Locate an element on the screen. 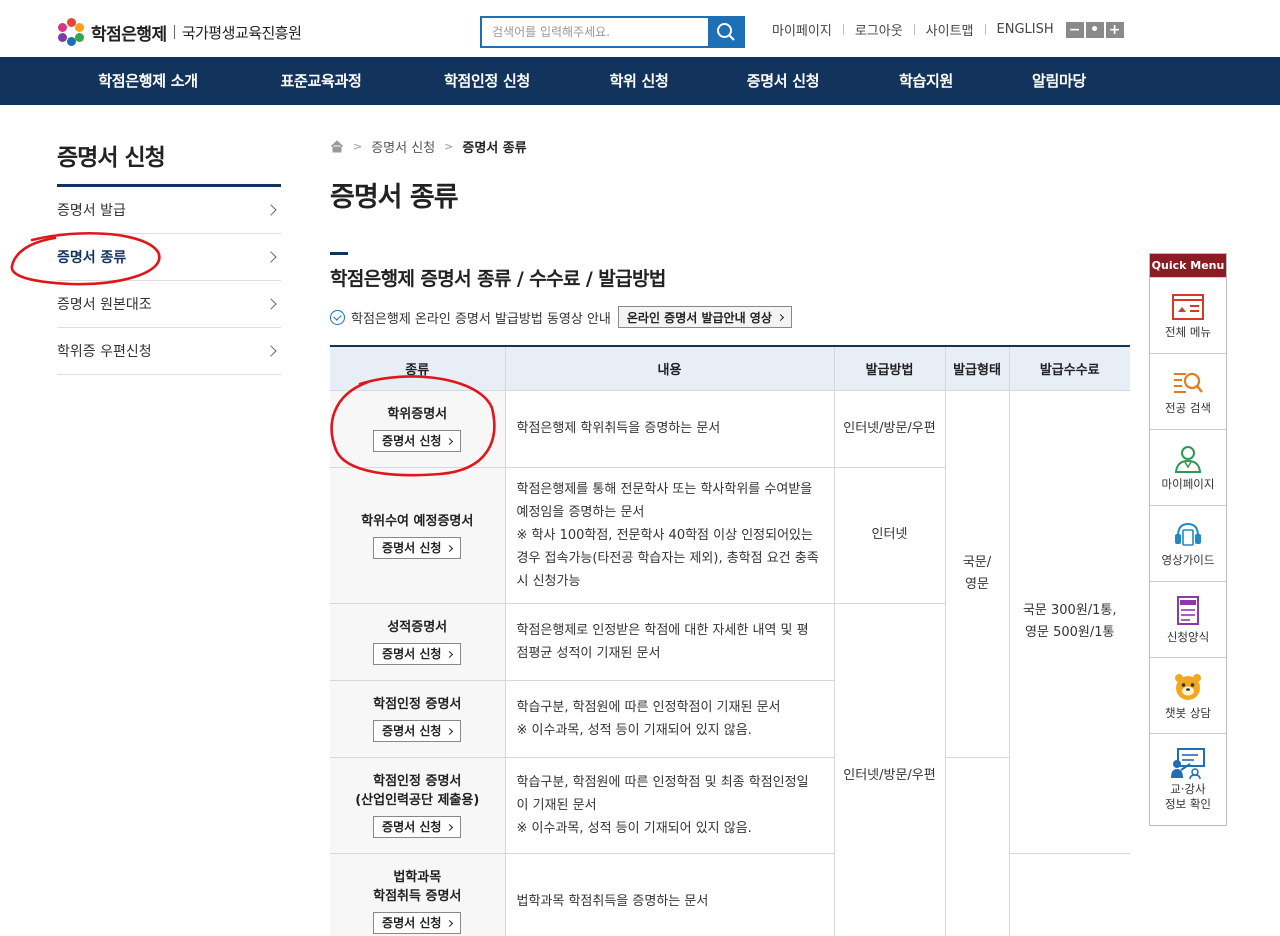 This screenshot has width=1280, height=936. quick-item-mypage: 마이페이지 is located at coordinates (1188, 467).